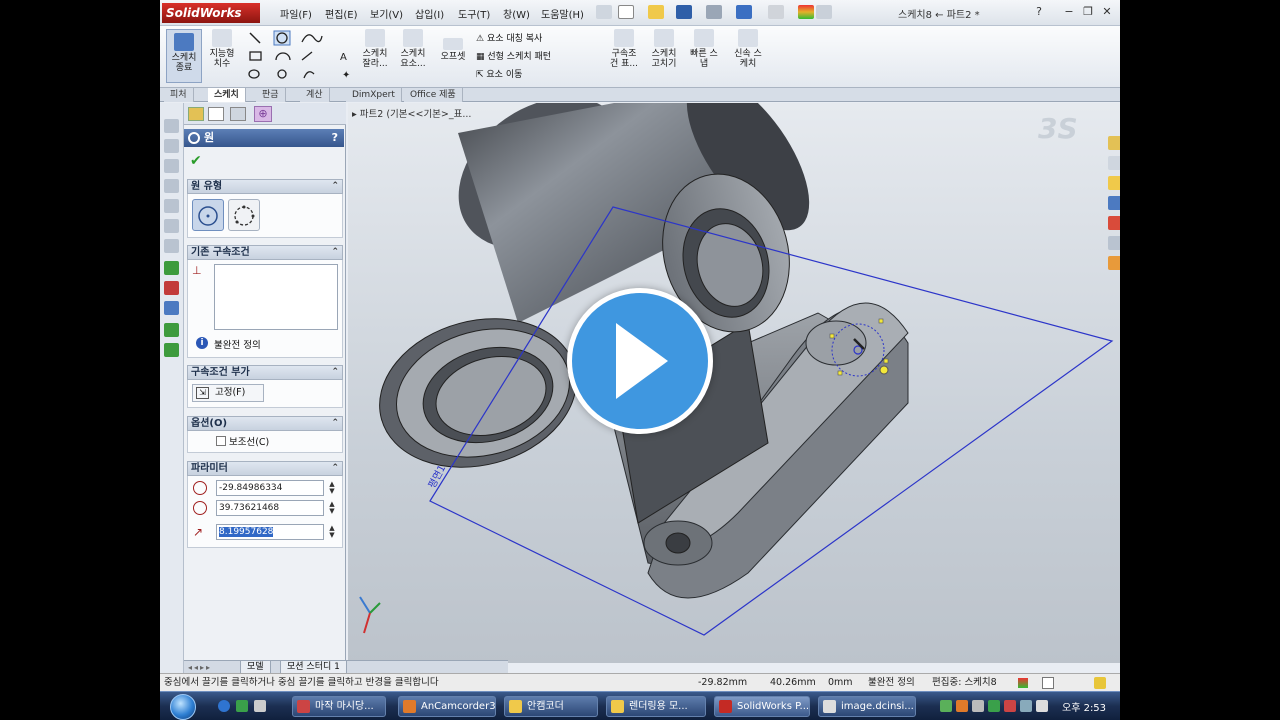 The height and width of the screenshot is (720, 1280). I want to click on tray-shield-icon, so click(994, 706).